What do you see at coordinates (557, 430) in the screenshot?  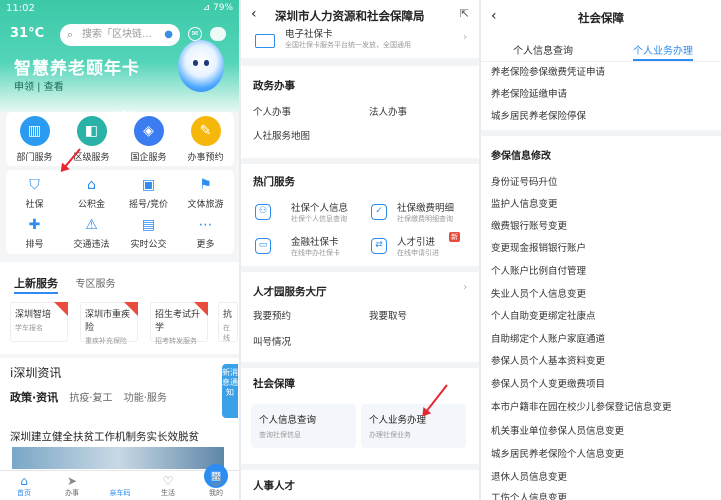 I see `list-item: 机关事业单位参保人员信息变更` at bounding box center [557, 430].